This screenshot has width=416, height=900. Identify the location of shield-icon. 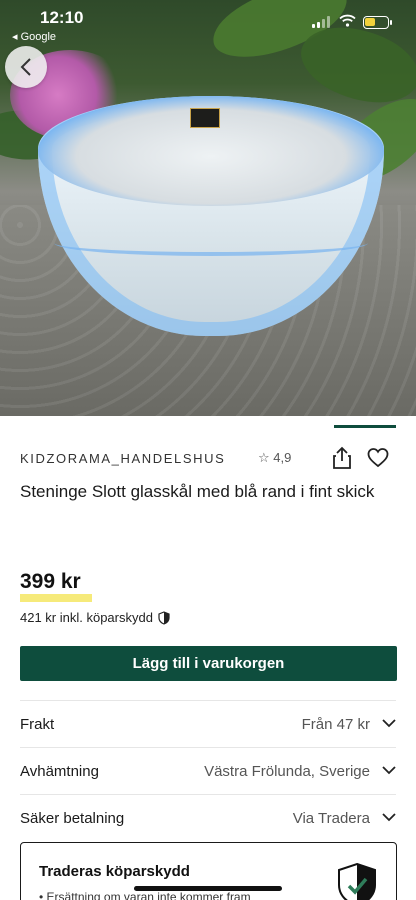
(164, 617).